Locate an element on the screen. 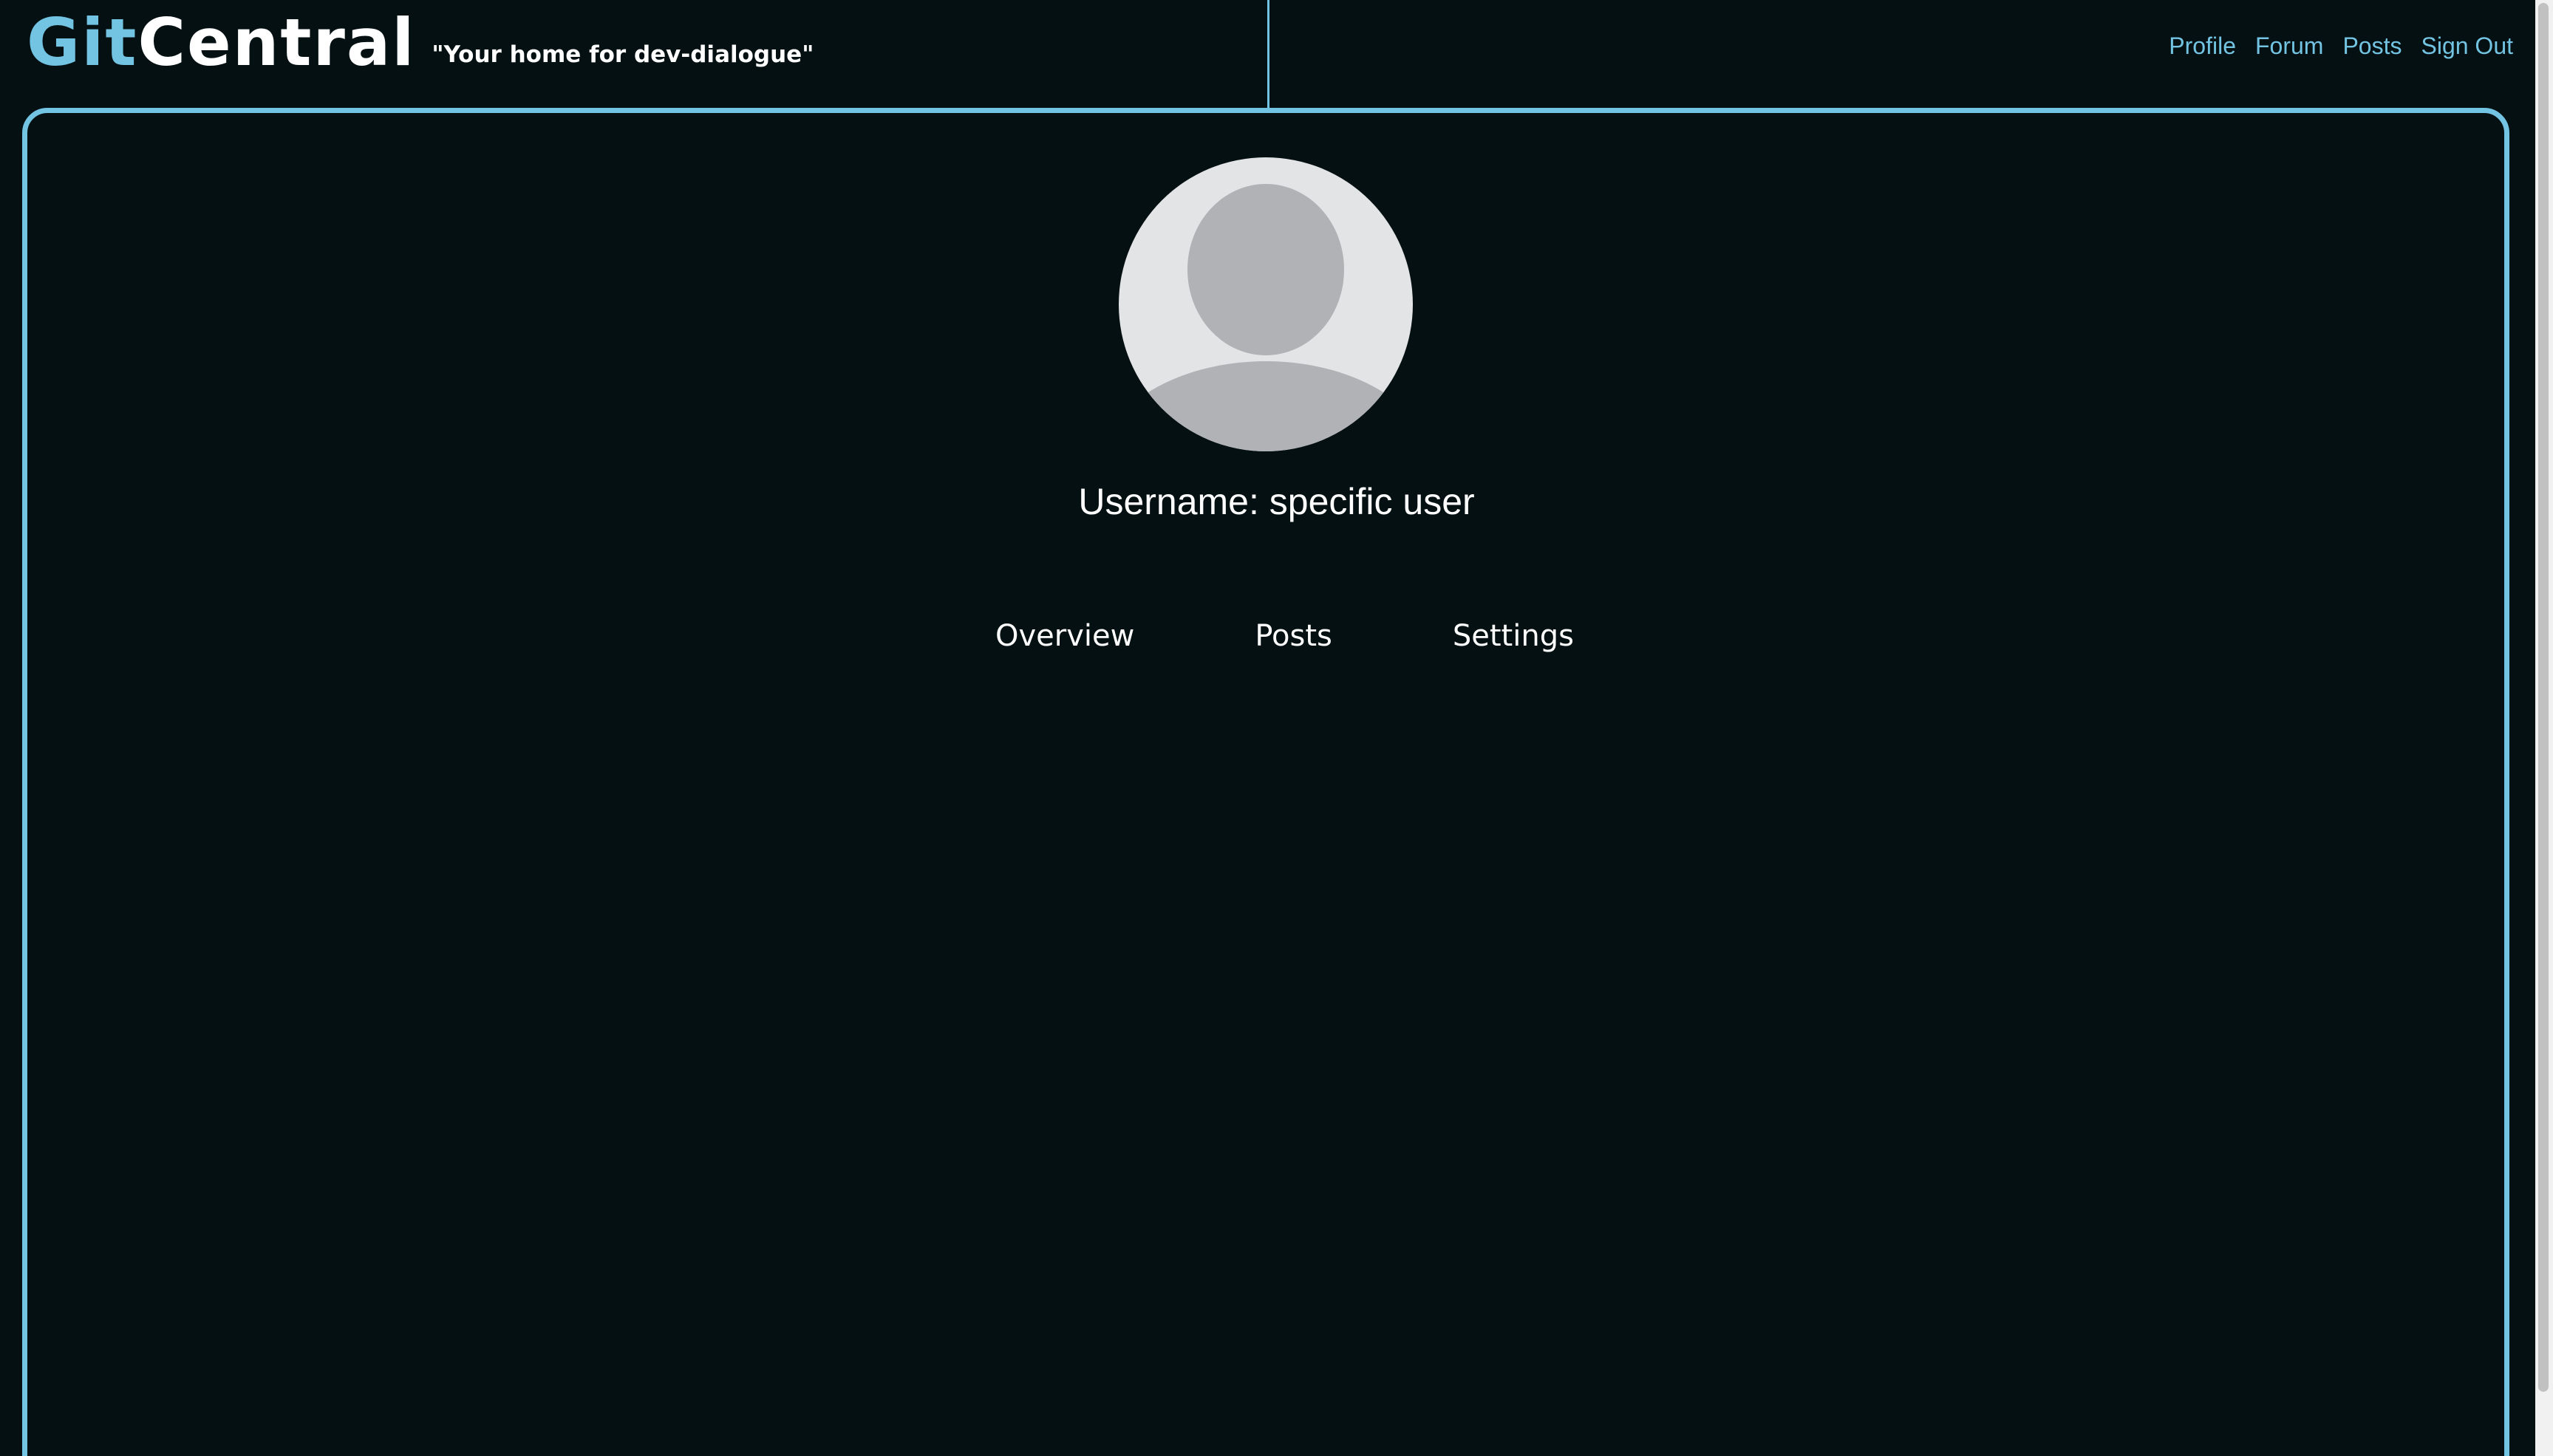 This screenshot has width=2553, height=1456. tab-overview: Overview is located at coordinates (1064, 636).